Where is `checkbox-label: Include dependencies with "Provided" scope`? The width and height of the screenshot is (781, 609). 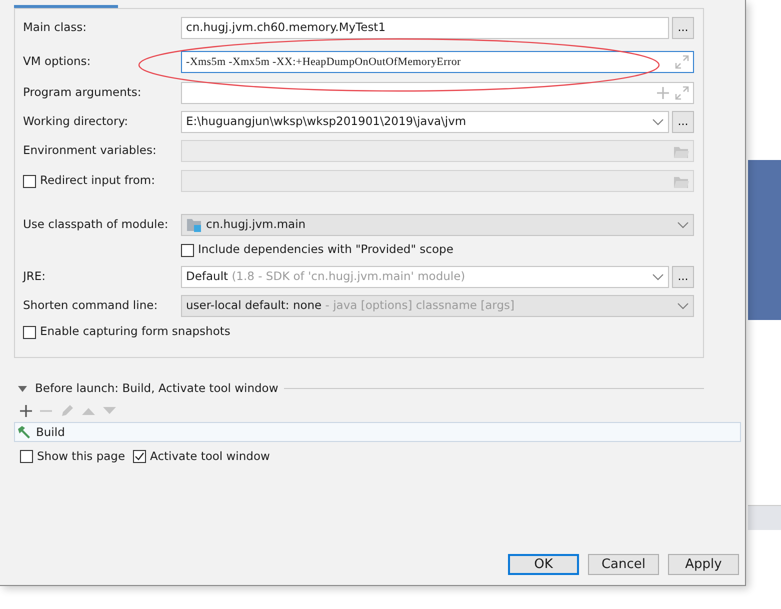
checkbox-label: Include dependencies with "Provided" scope is located at coordinates (326, 249).